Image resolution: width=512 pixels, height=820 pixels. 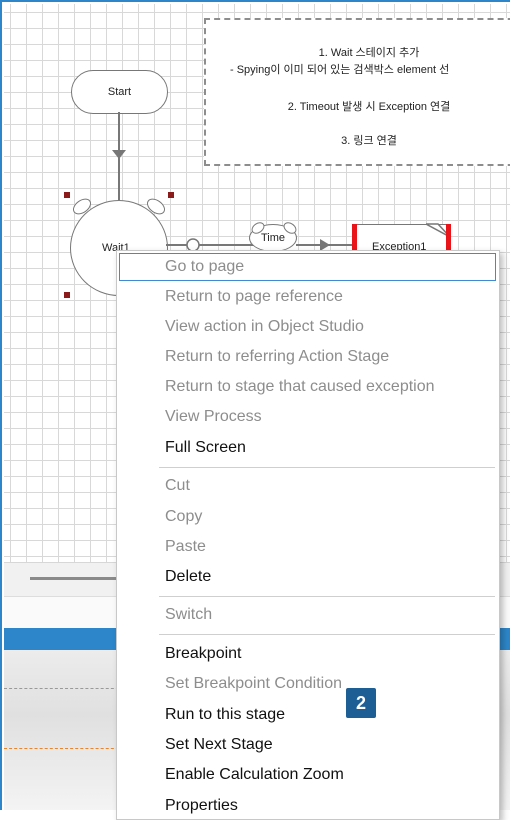 What do you see at coordinates (354, 238) in the screenshot?
I see `exception-marker-left-icon` at bounding box center [354, 238].